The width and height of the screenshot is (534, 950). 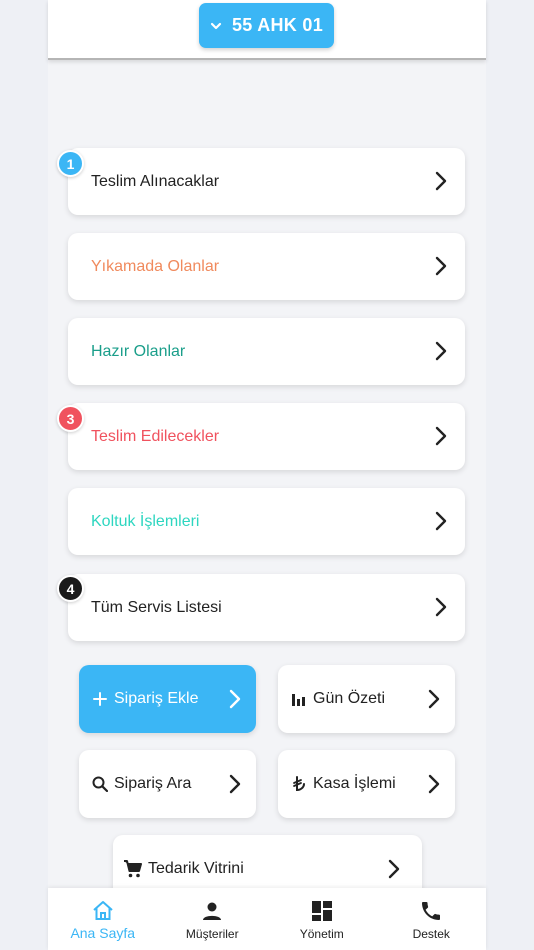 I want to click on top-bar: 55 AHK 01, so click(x=267, y=30).